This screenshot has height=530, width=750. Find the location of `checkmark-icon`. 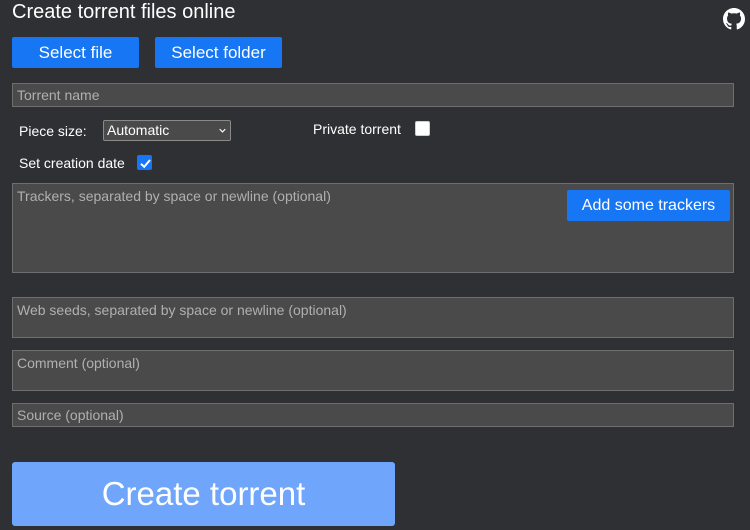

checkmark-icon is located at coordinates (145, 164).